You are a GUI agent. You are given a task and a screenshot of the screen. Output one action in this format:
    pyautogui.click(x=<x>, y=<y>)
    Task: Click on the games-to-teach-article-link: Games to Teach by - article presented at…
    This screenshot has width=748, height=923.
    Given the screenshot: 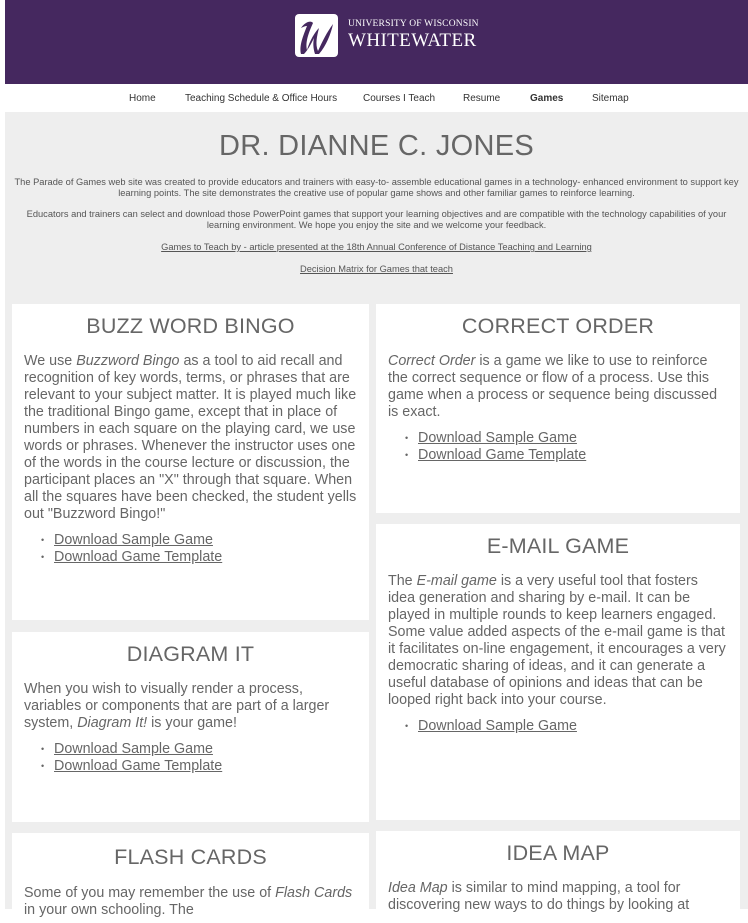 What is the action you would take?
    pyautogui.click(x=376, y=247)
    